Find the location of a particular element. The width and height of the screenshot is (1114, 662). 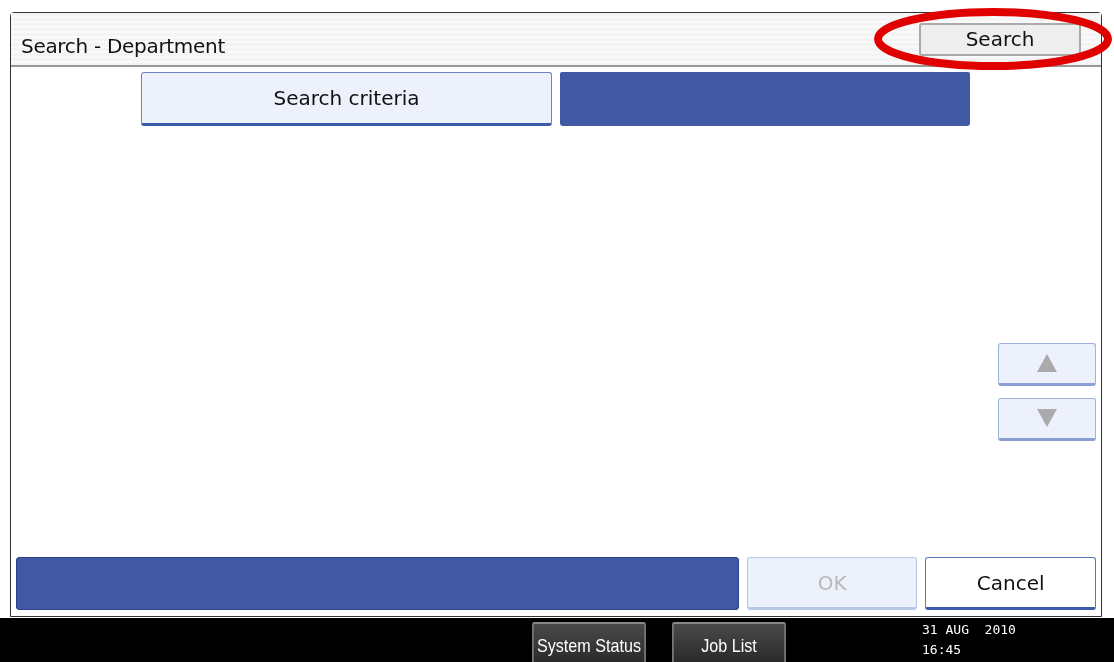

search-button: Search is located at coordinates (1000, 39).